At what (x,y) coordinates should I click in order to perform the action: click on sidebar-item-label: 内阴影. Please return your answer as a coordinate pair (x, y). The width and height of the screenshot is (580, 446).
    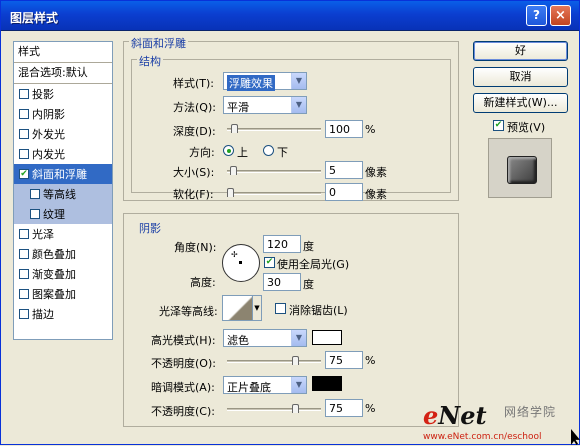
    Looking at the image, I should click on (48, 114).